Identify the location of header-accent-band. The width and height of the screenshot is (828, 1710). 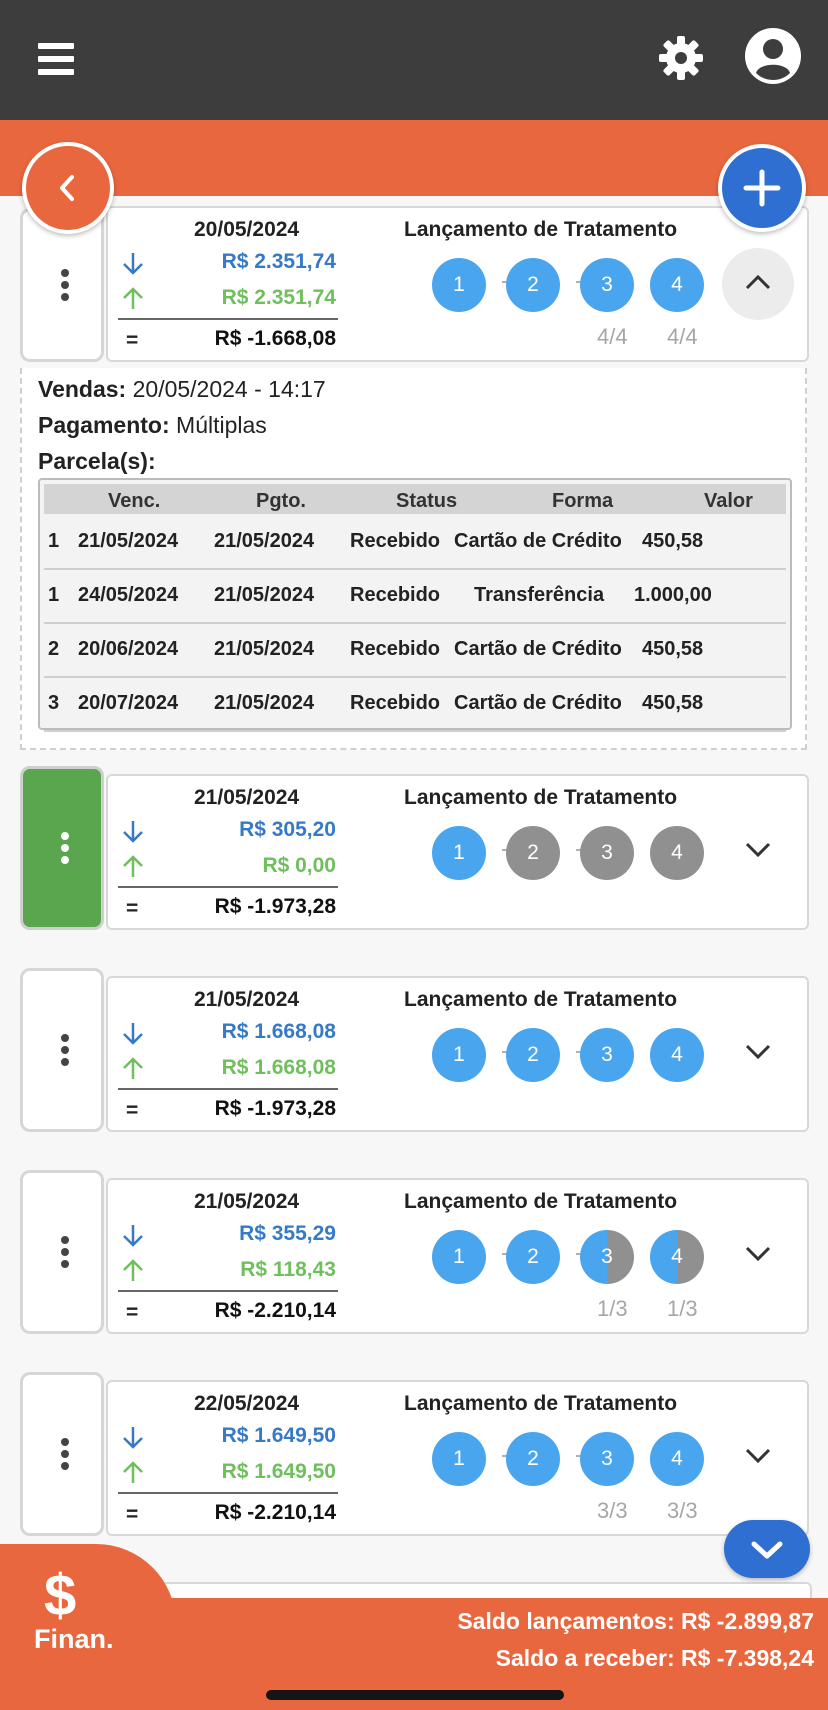
(414, 158).